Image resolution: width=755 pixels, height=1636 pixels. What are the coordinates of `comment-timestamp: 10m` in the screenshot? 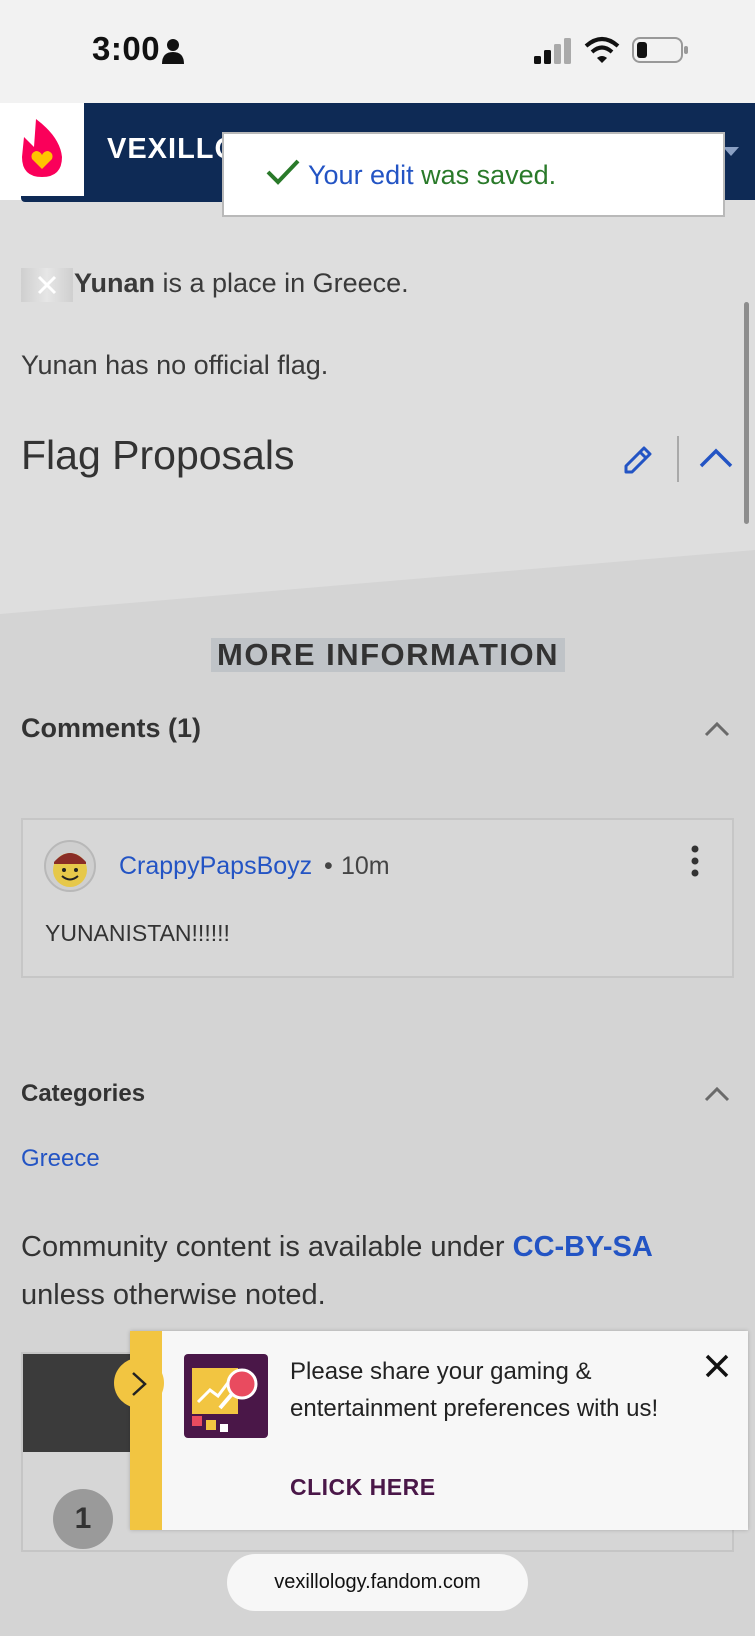 It's located at (365, 866).